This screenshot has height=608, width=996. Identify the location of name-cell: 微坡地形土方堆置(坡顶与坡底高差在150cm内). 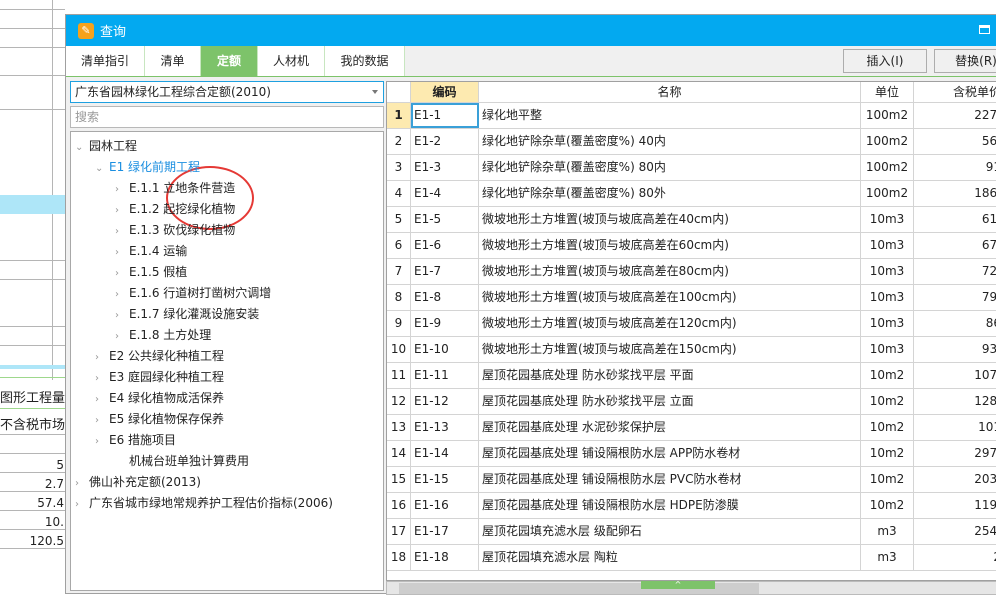
(670, 349).